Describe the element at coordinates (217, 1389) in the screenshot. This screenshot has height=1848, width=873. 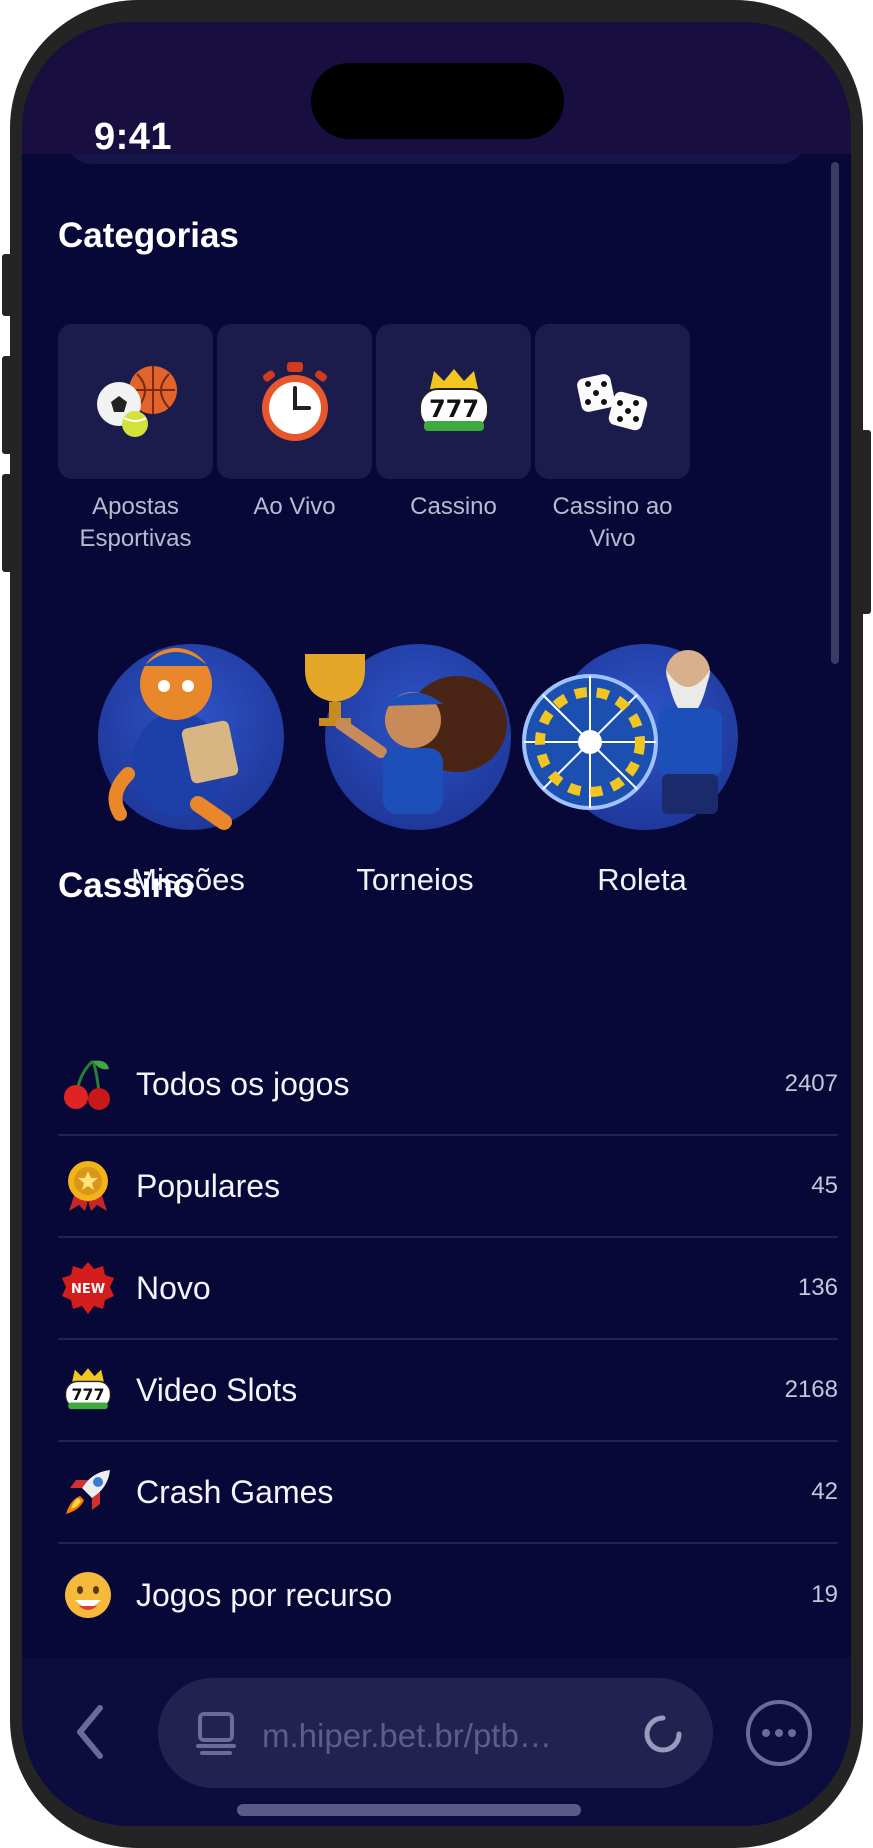
I see `list-label: Video Slots` at that location.